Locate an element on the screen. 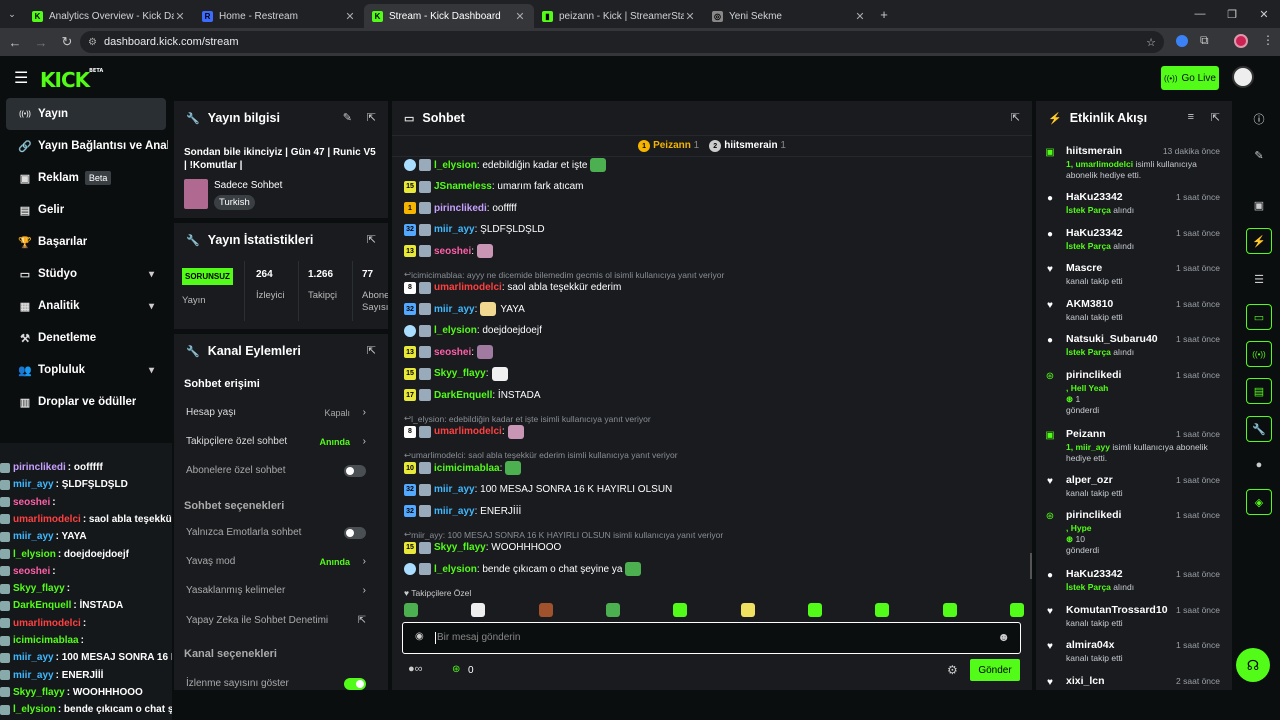 Image resolution: width=1280 pixels, height=720 pixels. chat-username: pirinclikedi is located at coordinates (460, 208).